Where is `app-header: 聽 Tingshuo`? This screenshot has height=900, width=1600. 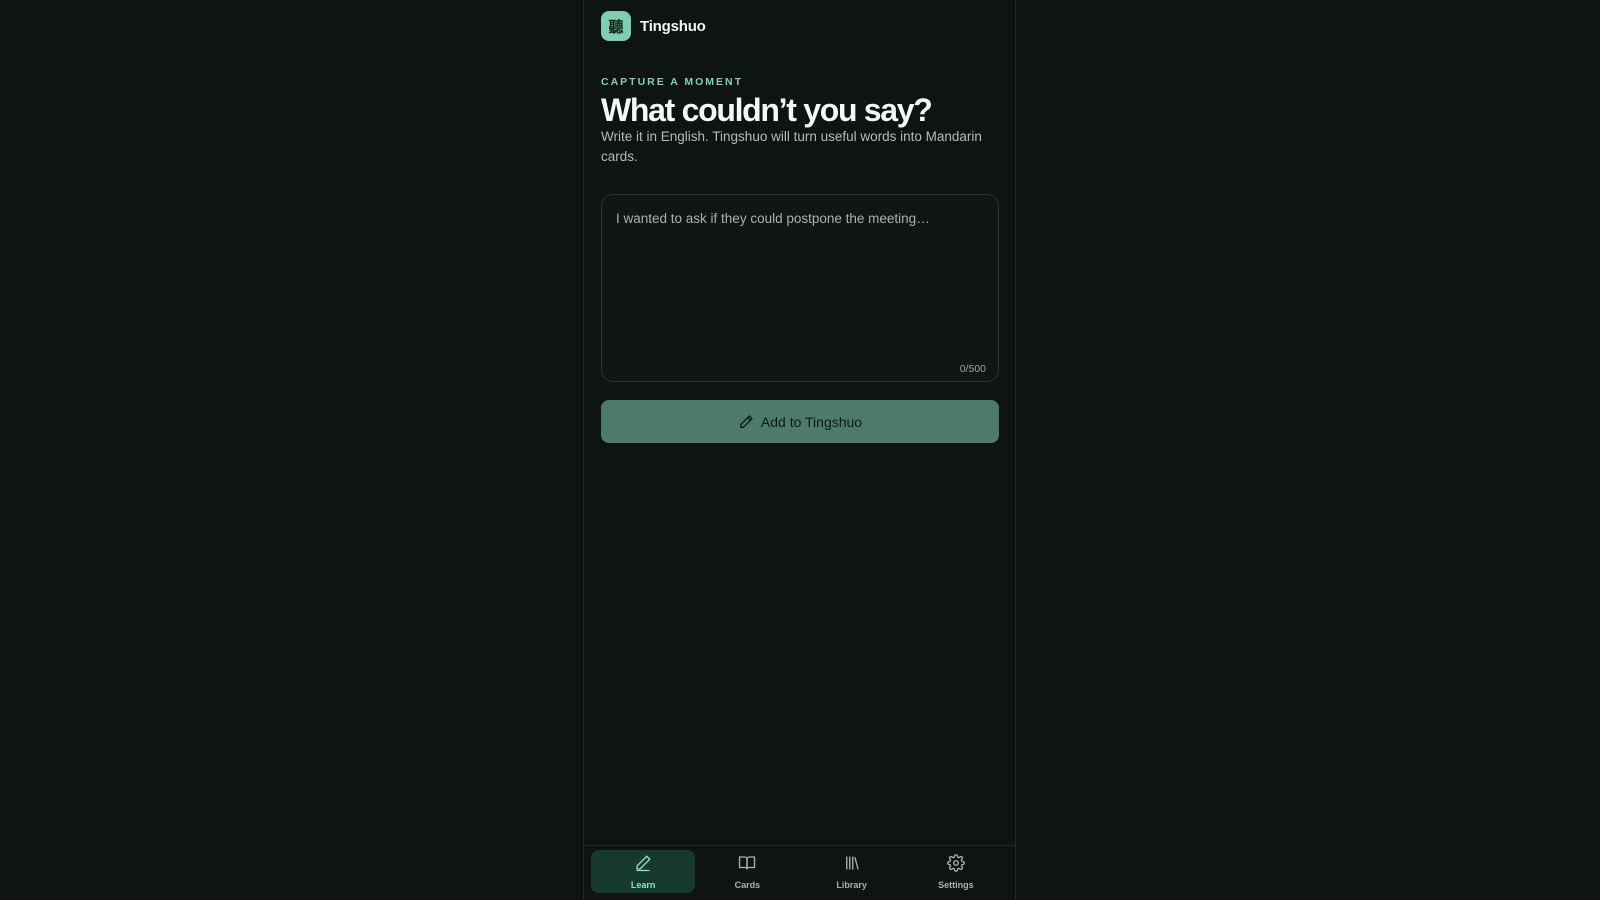 app-header: 聽 Tingshuo is located at coordinates (653, 26).